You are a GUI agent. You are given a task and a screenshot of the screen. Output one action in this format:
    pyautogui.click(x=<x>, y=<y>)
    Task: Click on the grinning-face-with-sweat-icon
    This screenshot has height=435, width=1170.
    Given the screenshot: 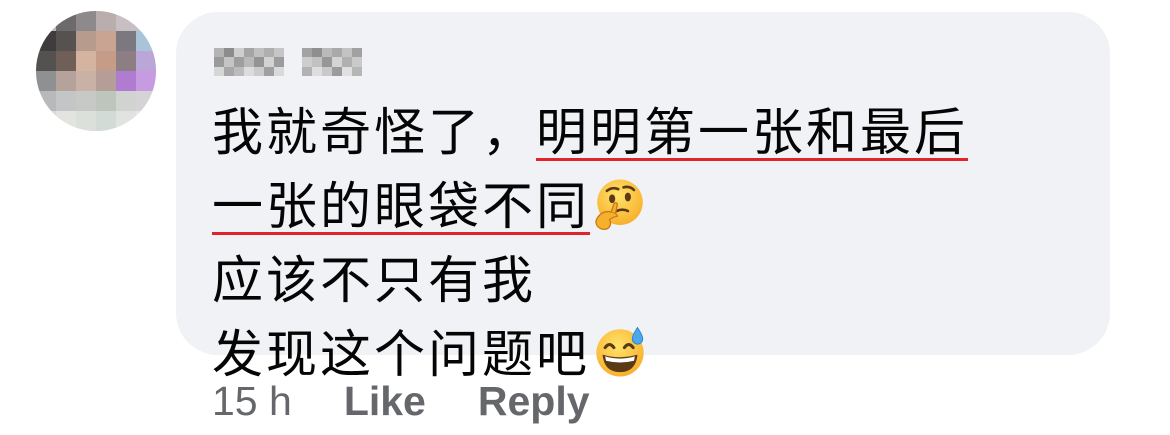 What is the action you would take?
    pyautogui.click(x=620, y=351)
    